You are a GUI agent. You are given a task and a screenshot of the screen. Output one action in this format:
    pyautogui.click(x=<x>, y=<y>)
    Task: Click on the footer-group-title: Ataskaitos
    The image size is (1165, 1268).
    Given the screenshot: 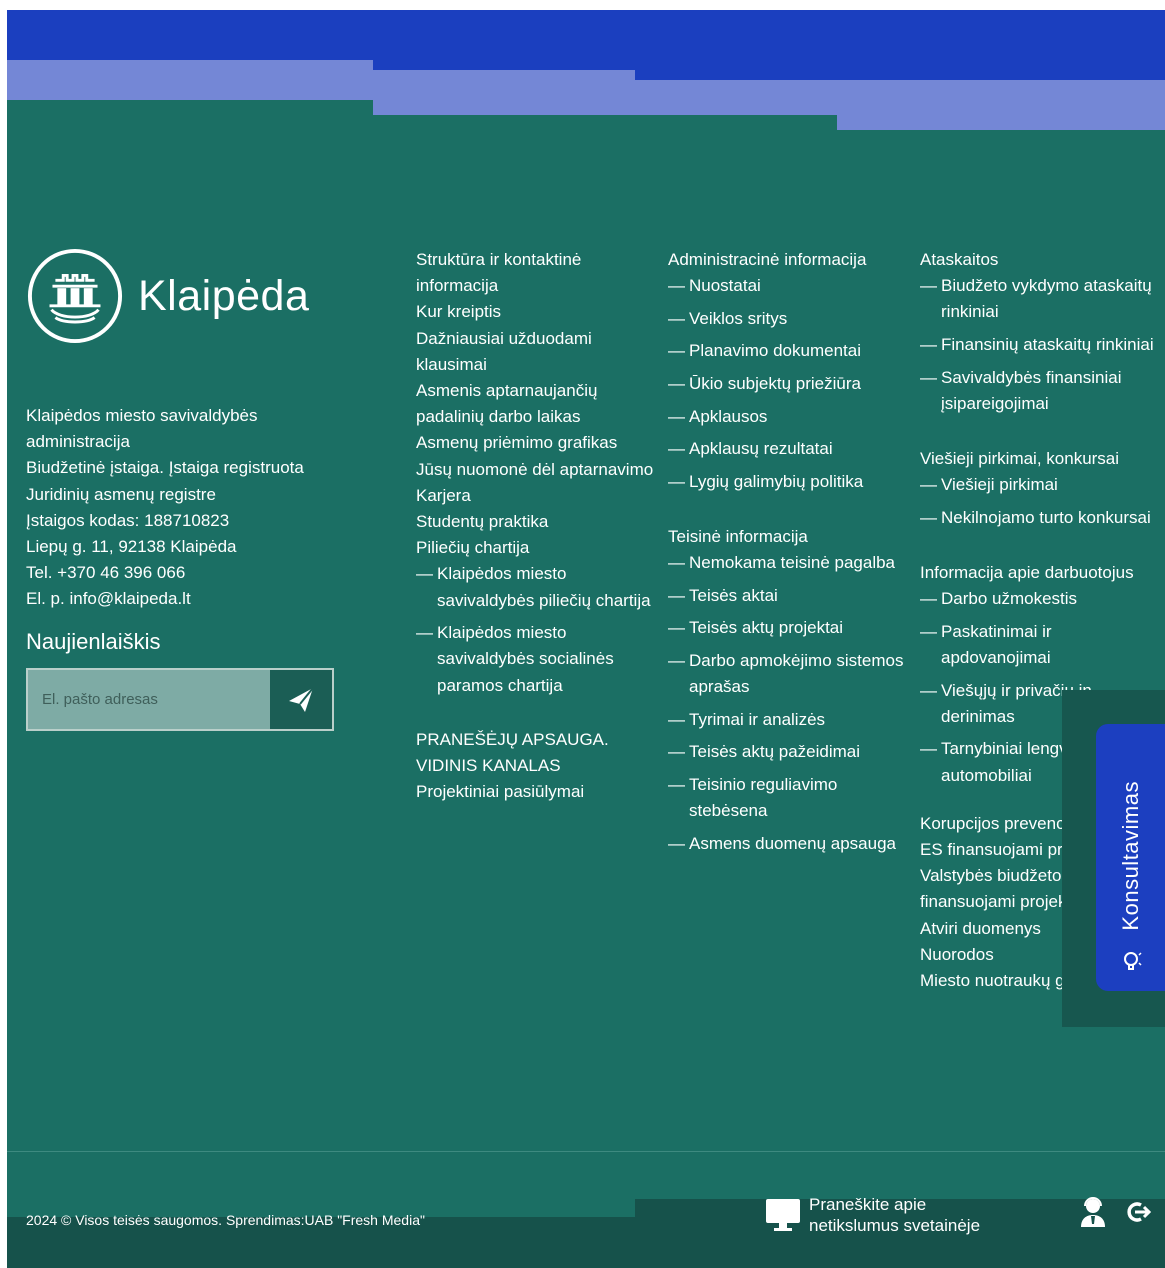 What is the action you would take?
    pyautogui.click(x=1040, y=260)
    